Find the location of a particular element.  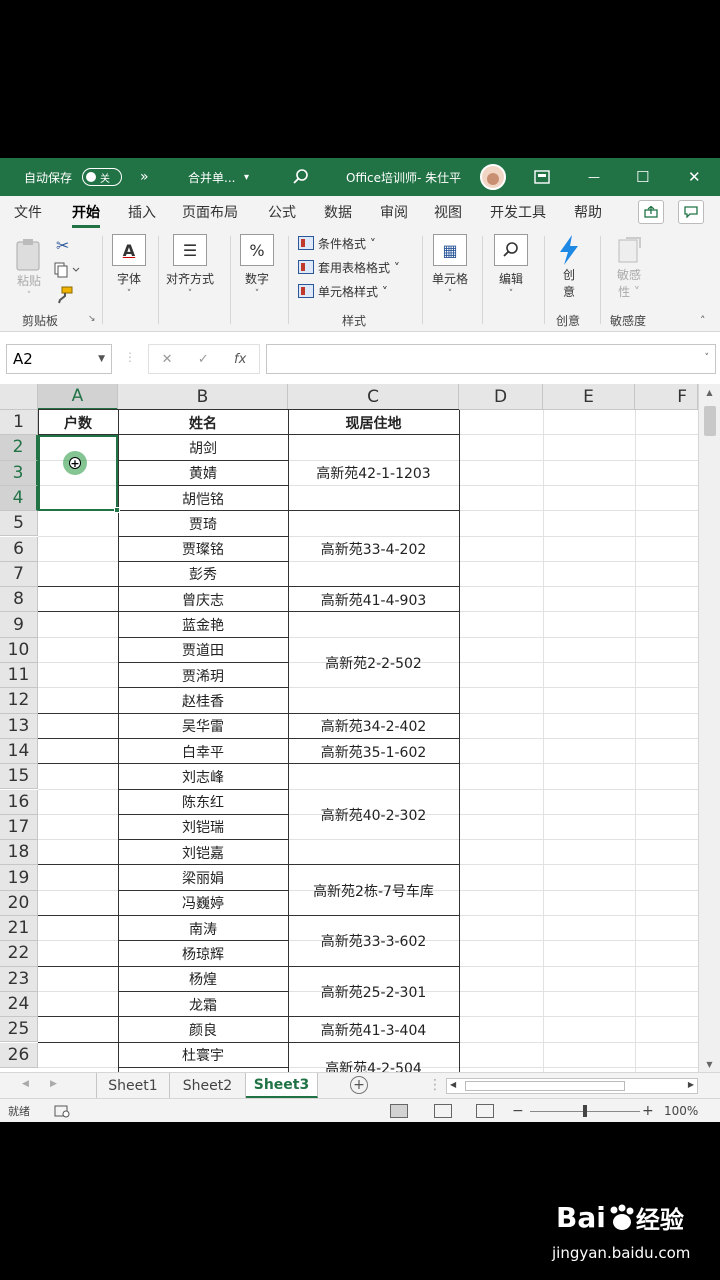

row-header: 16 is located at coordinates (19, 802).